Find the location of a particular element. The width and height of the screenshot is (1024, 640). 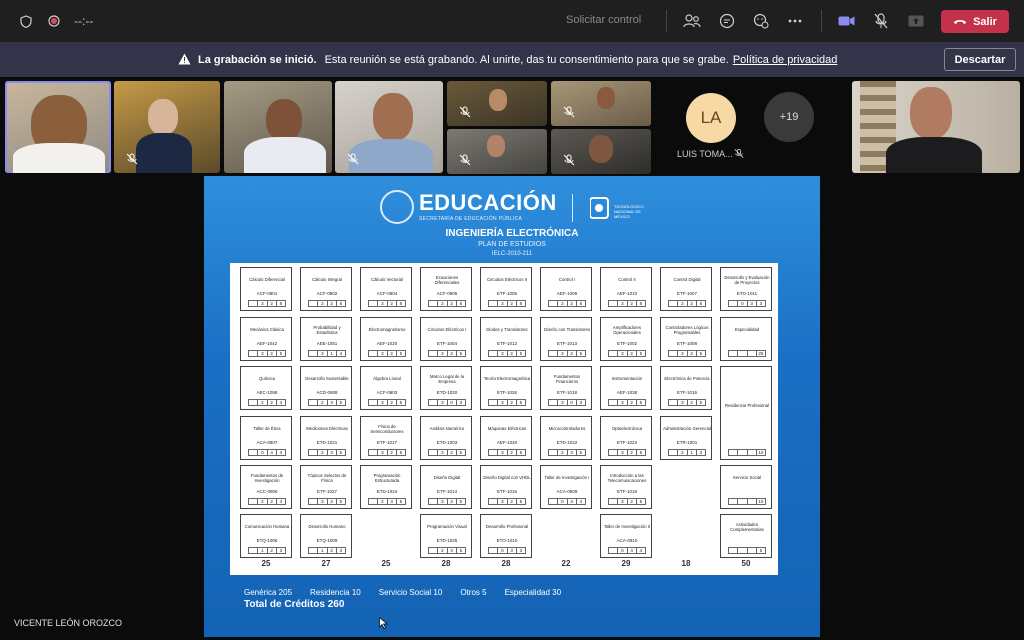

seal-logo is located at coordinates (397, 207).